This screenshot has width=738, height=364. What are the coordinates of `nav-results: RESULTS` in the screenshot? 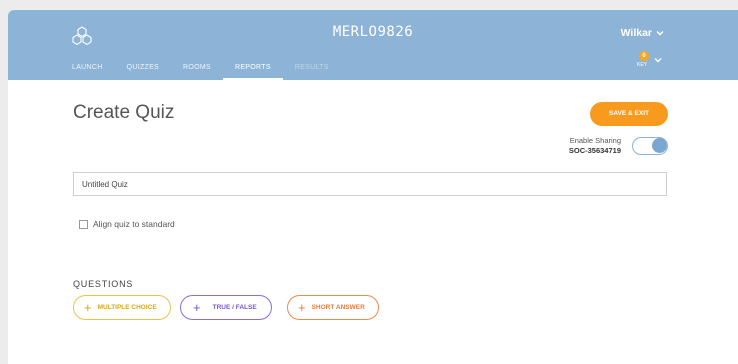 It's located at (312, 71).